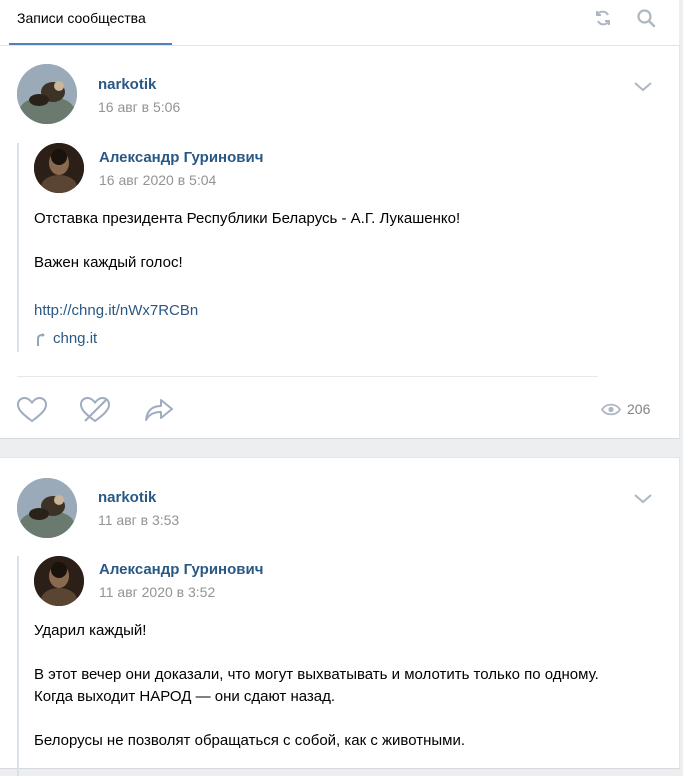 The height and width of the screenshot is (776, 683). I want to click on eye-icon, so click(611, 409).